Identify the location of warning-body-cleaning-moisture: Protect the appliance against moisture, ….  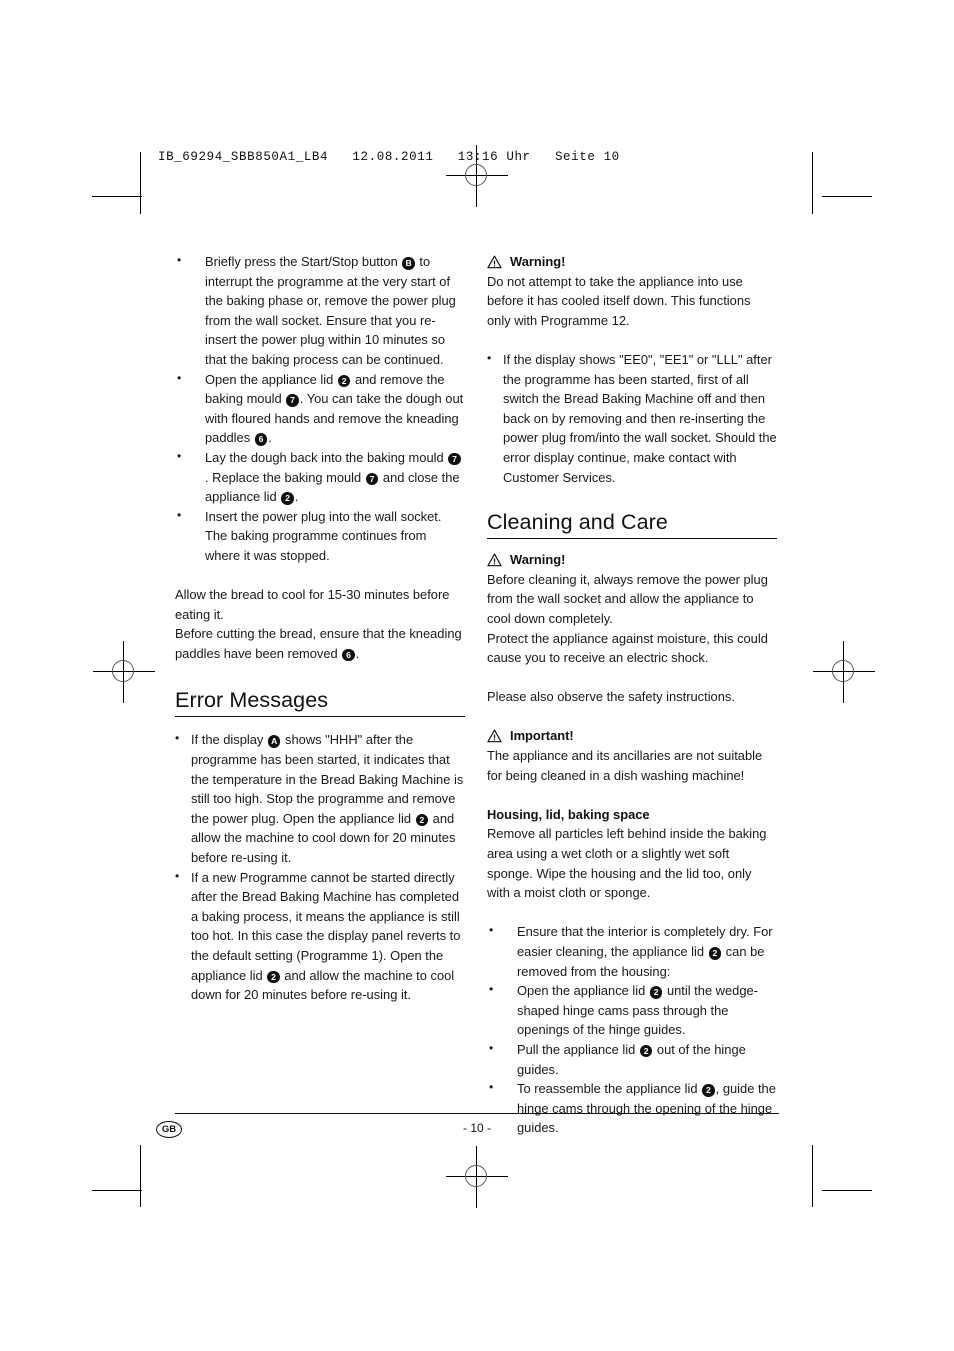
(627, 648).